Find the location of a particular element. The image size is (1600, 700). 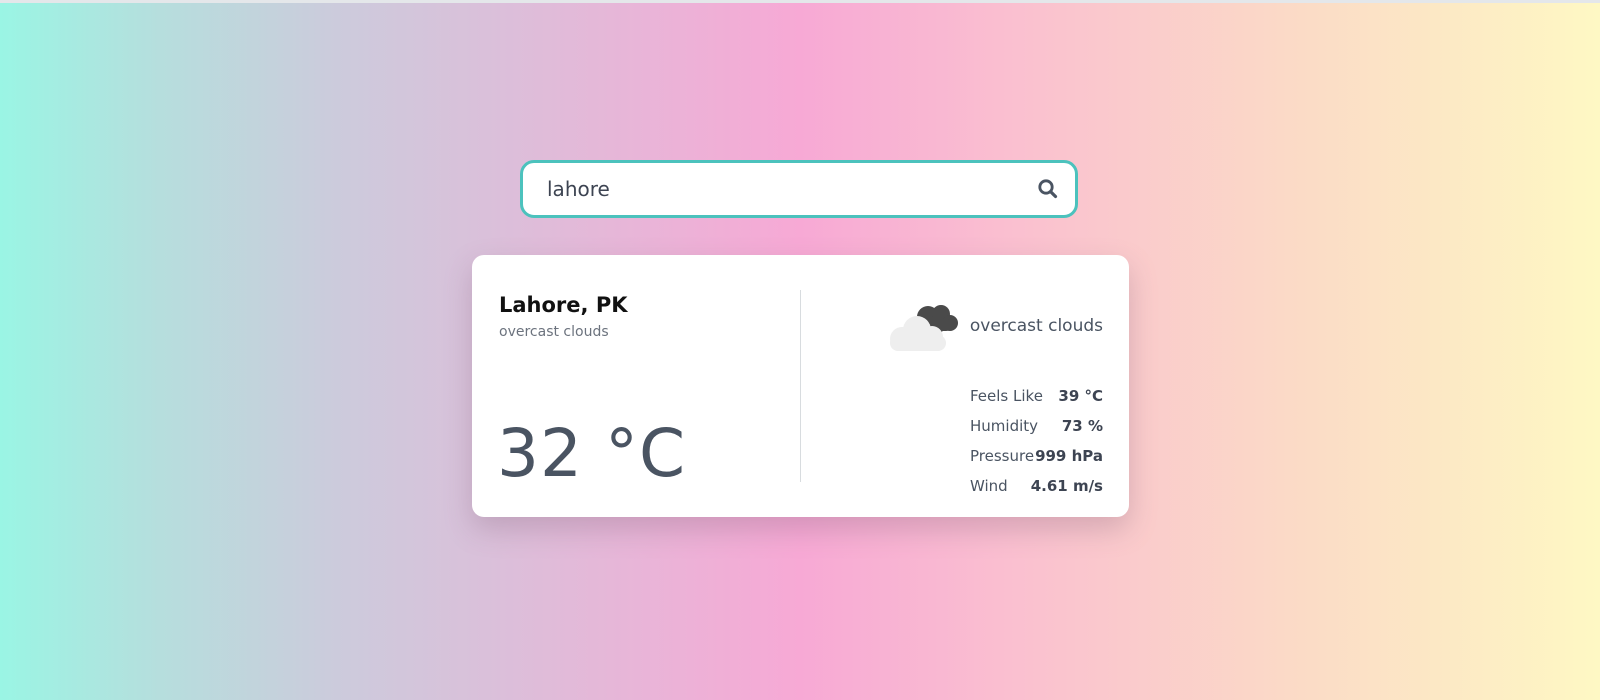

detail-label: Feels Like is located at coordinates (1006, 396).